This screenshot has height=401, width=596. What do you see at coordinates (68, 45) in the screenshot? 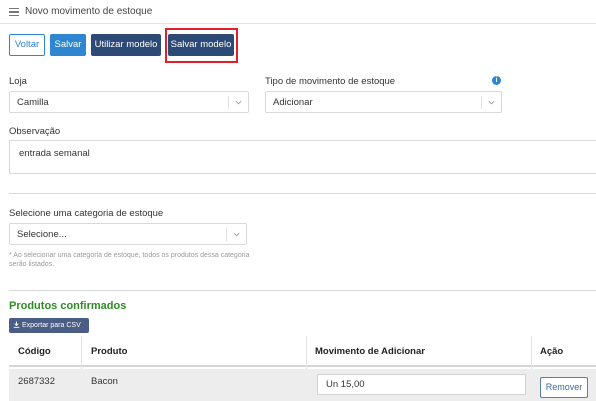
I see `save-button: Salvar` at bounding box center [68, 45].